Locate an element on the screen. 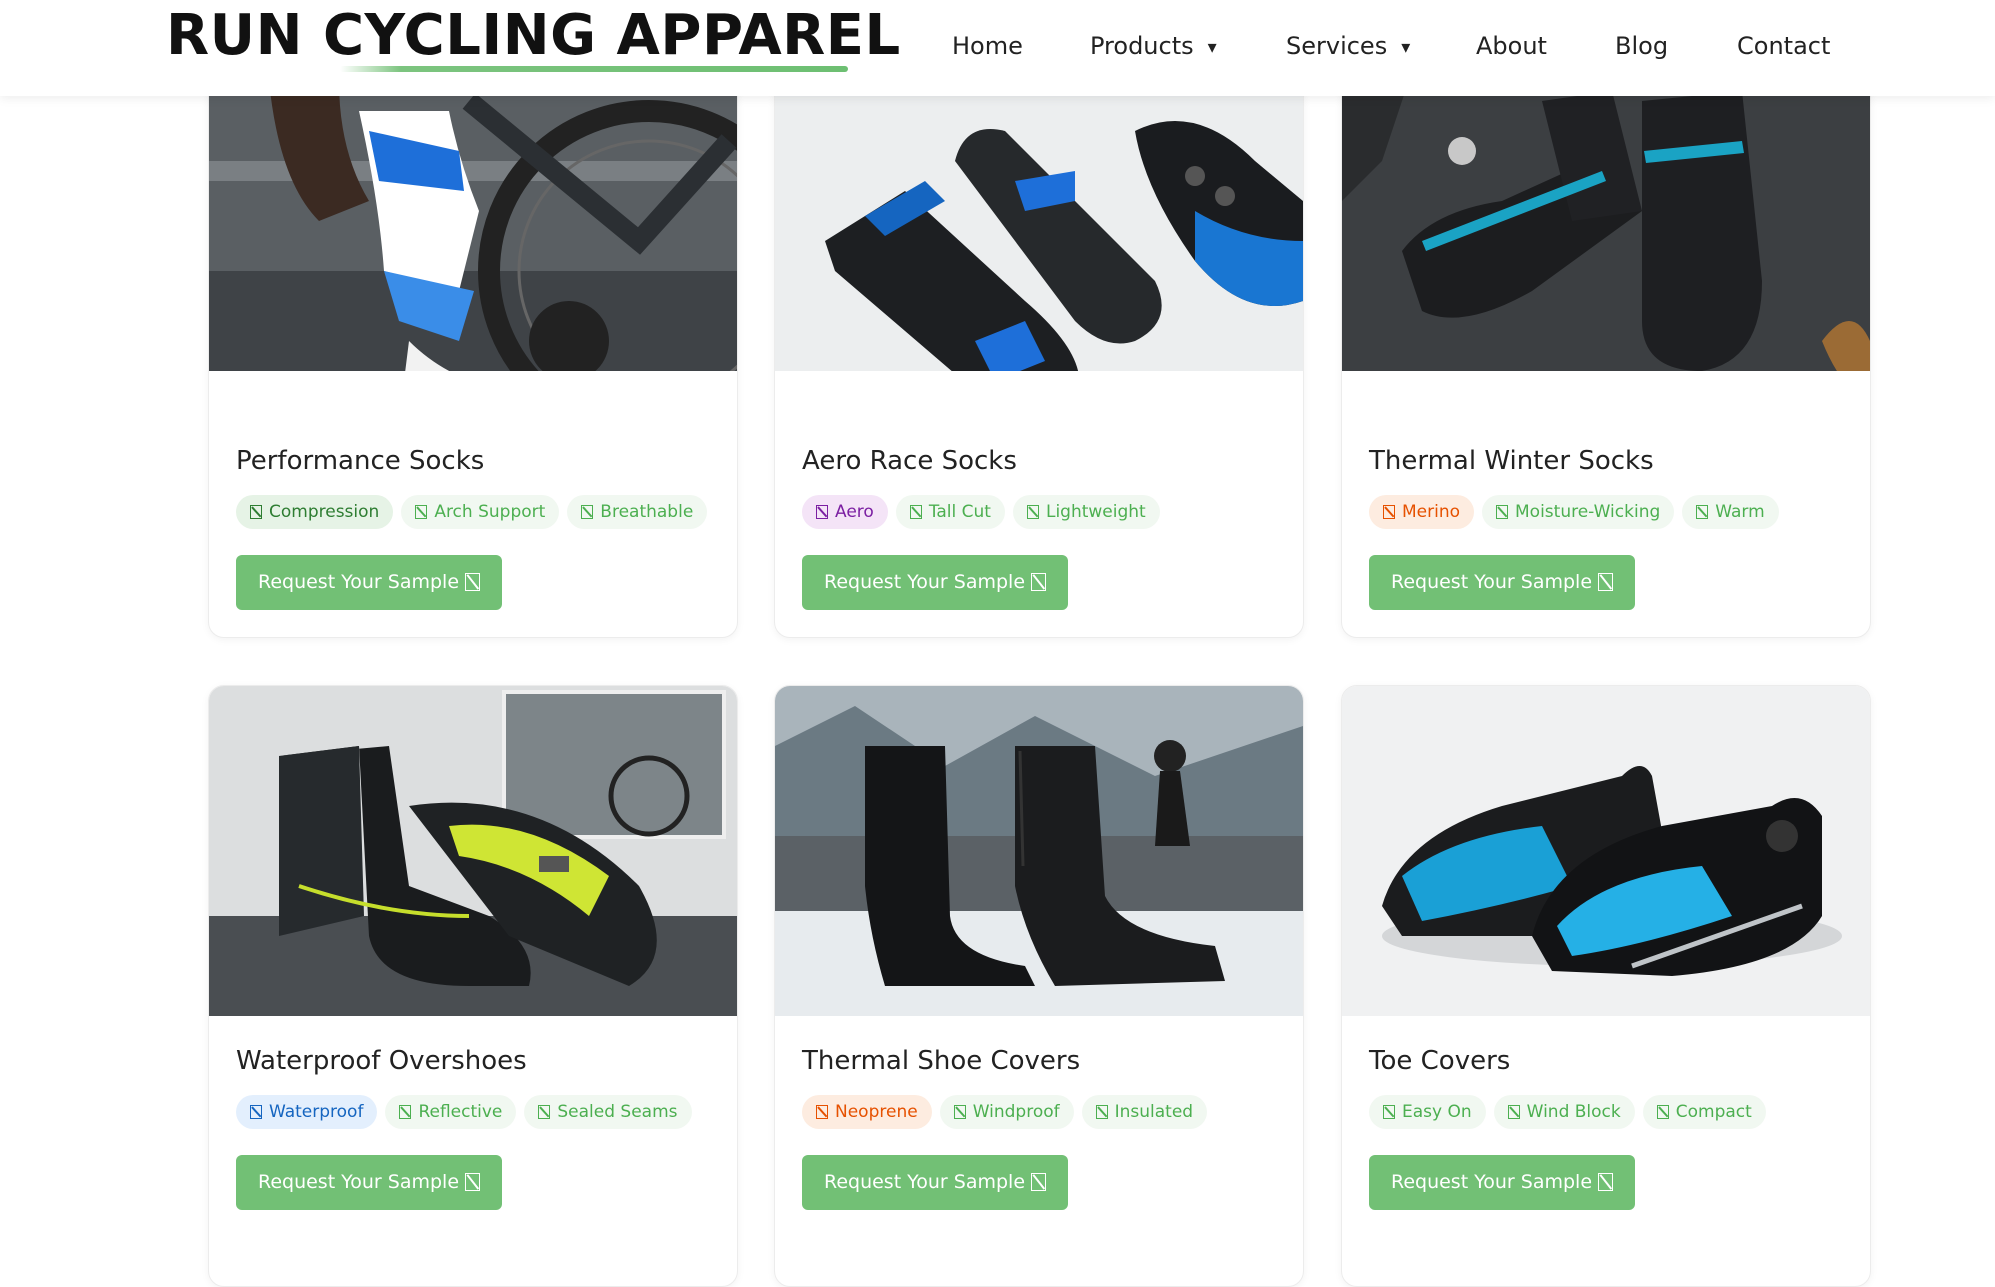 The height and width of the screenshot is (1287, 1995). tag-warm: Warm is located at coordinates (1730, 512).